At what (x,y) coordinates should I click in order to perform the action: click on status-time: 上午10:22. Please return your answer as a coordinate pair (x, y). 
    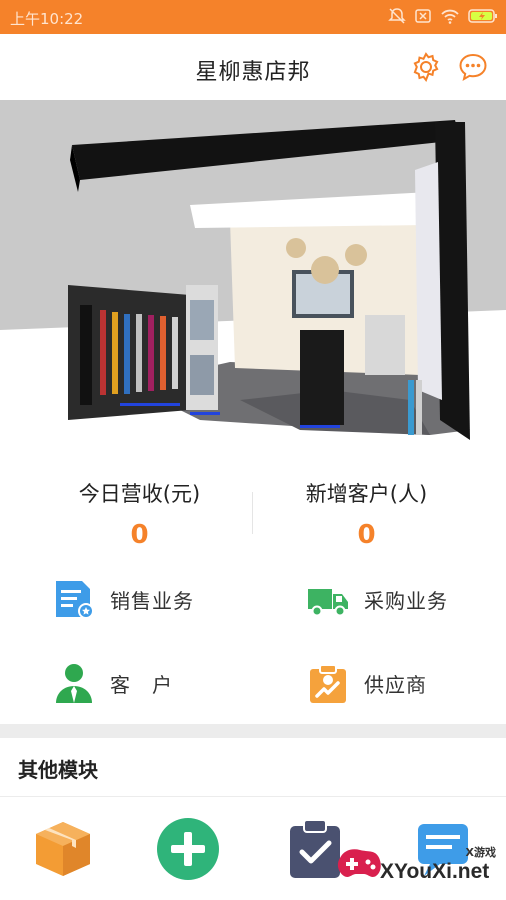
    Looking at the image, I should click on (47, 19).